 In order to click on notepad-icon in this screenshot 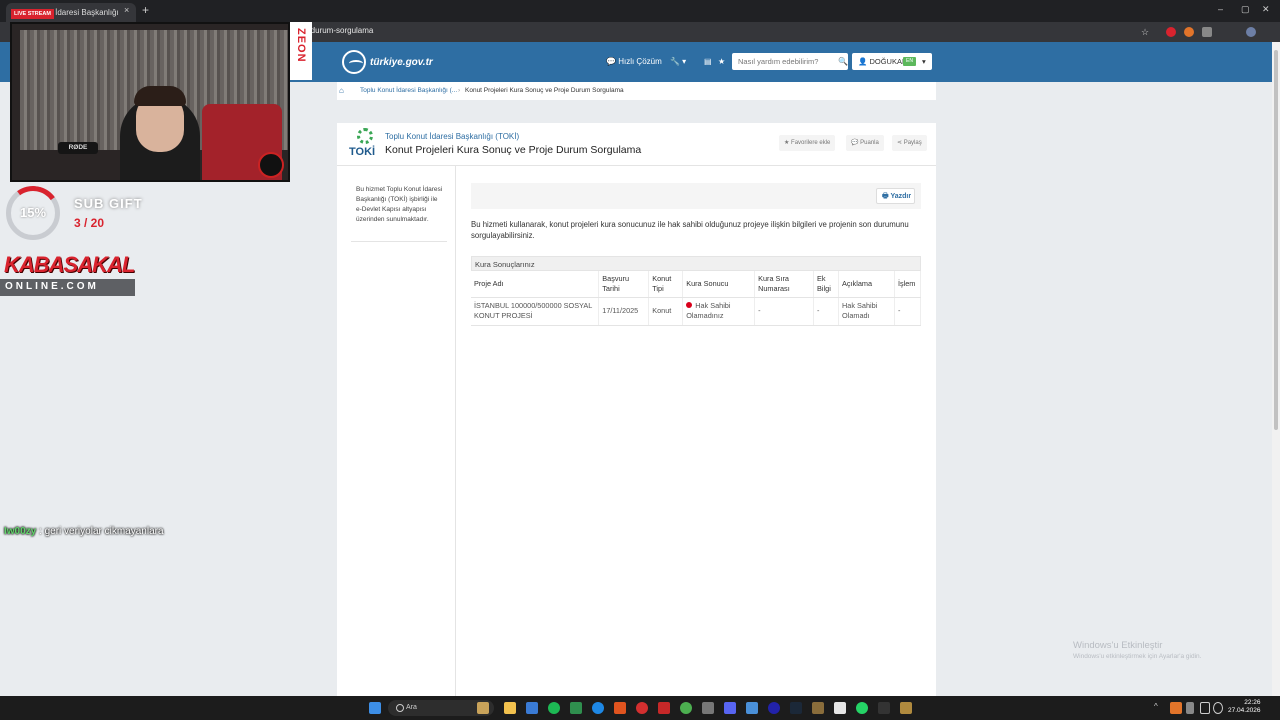, I will do `click(532, 708)`.